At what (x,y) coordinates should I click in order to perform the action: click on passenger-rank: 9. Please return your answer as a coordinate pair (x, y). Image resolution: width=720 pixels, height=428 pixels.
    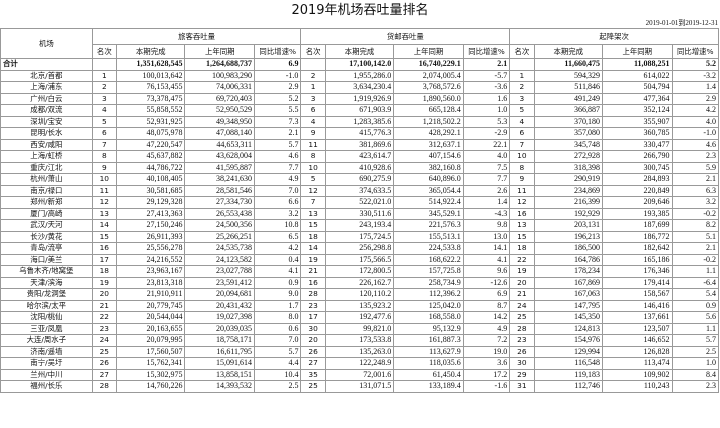
    Looking at the image, I should click on (104, 167).